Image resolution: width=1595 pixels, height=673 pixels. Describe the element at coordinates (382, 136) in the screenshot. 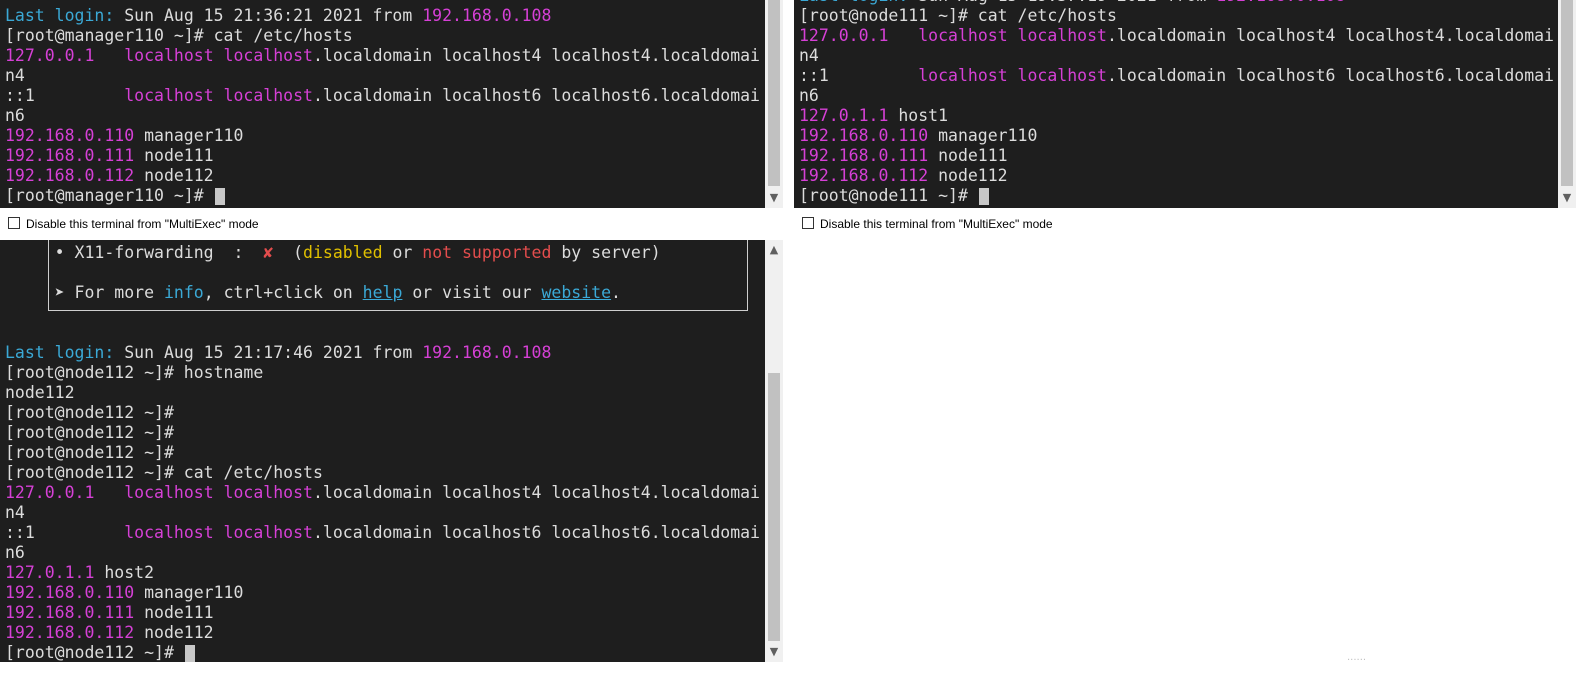

I see `terminal-line: 192.168.0.110 manager110` at that location.